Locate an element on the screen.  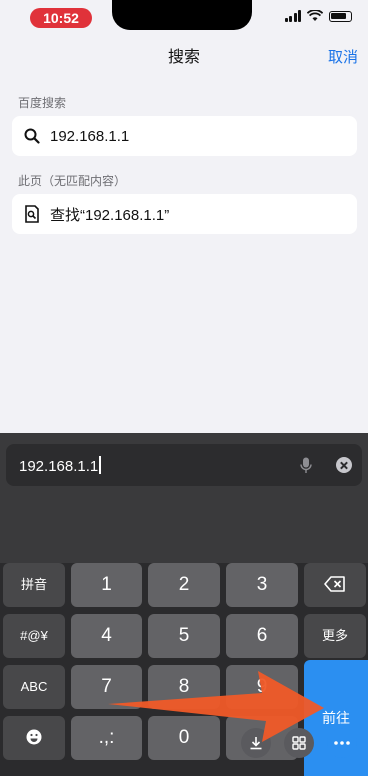
find-in-page-item: 查找“192.168.1.1” is located at coordinates (184, 214).